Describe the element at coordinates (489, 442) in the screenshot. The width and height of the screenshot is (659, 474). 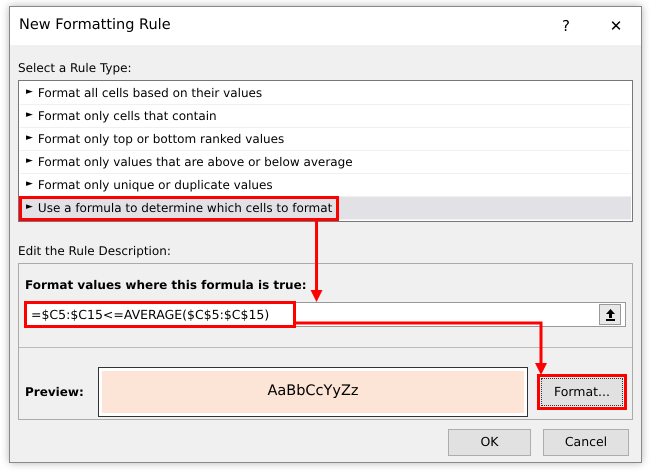
I see `ok-button: OK` at that location.